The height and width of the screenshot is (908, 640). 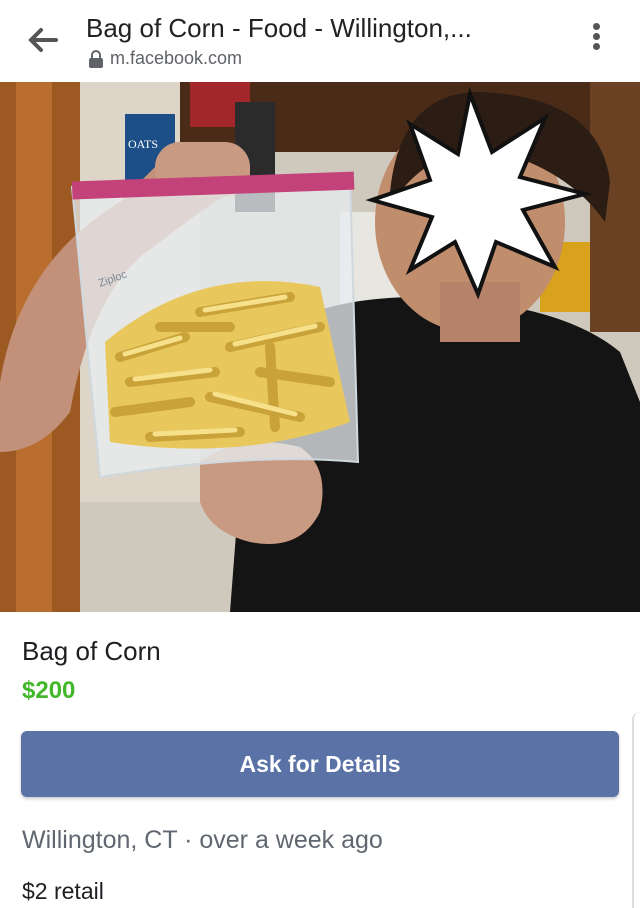 What do you see at coordinates (49, 690) in the screenshot?
I see `listing-price: $200` at bounding box center [49, 690].